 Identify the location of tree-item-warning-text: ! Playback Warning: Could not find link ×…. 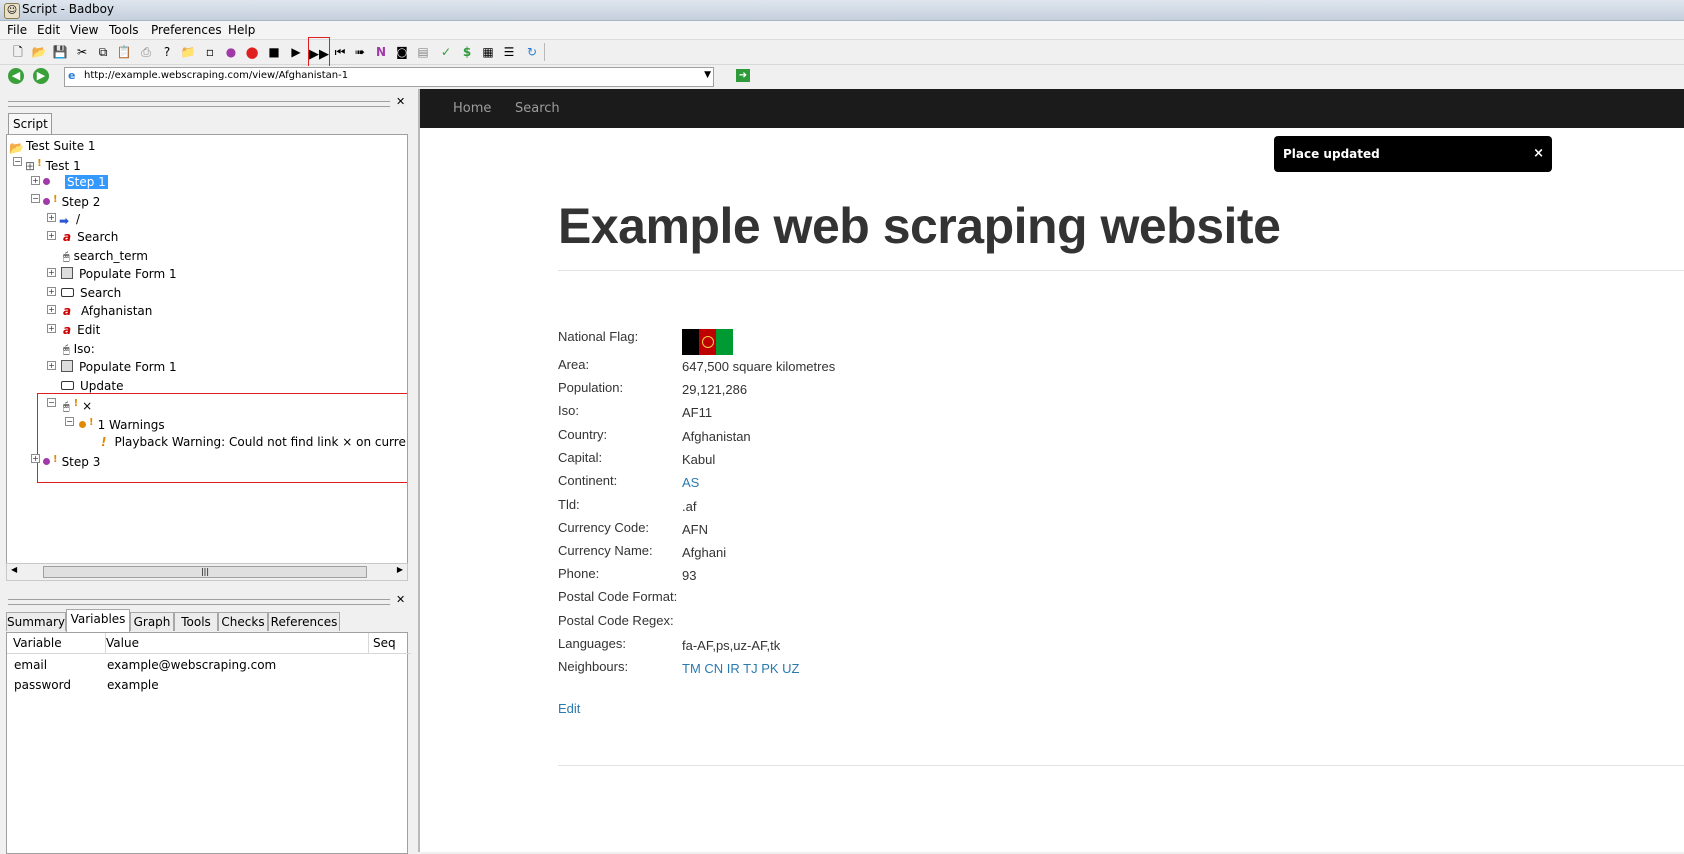
(254, 442).